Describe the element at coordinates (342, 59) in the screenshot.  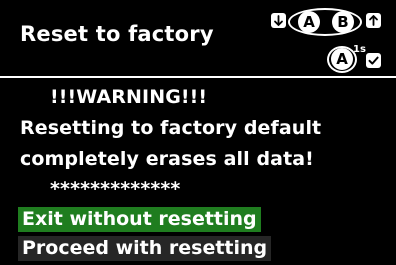
I see `confirm-button-a: A` at that location.